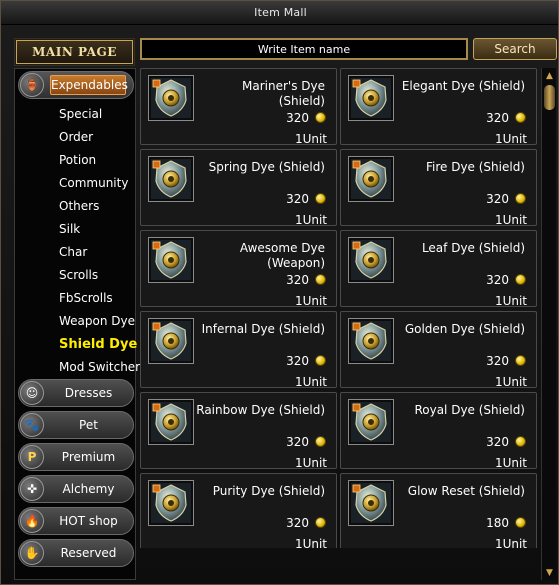  Describe the element at coordinates (238, 269) in the screenshot. I see `item-card: Awesome Dye (Weapon) 320 1Unit` at that location.